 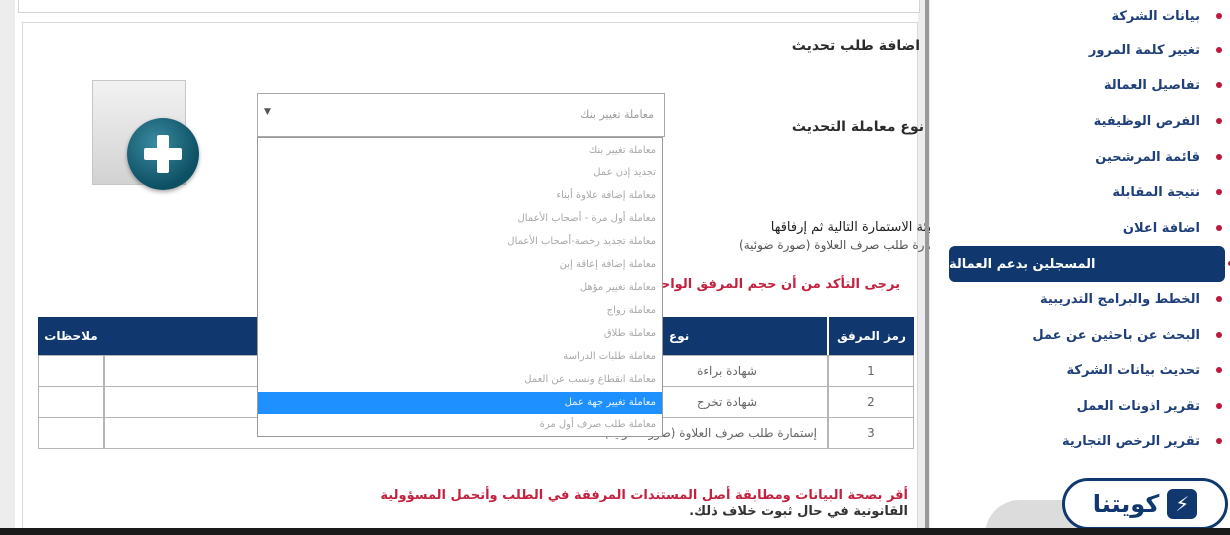 I want to click on sidebar-item-job-seekers: البحث عن باحثين عن عمل, so click(x=1127, y=335).